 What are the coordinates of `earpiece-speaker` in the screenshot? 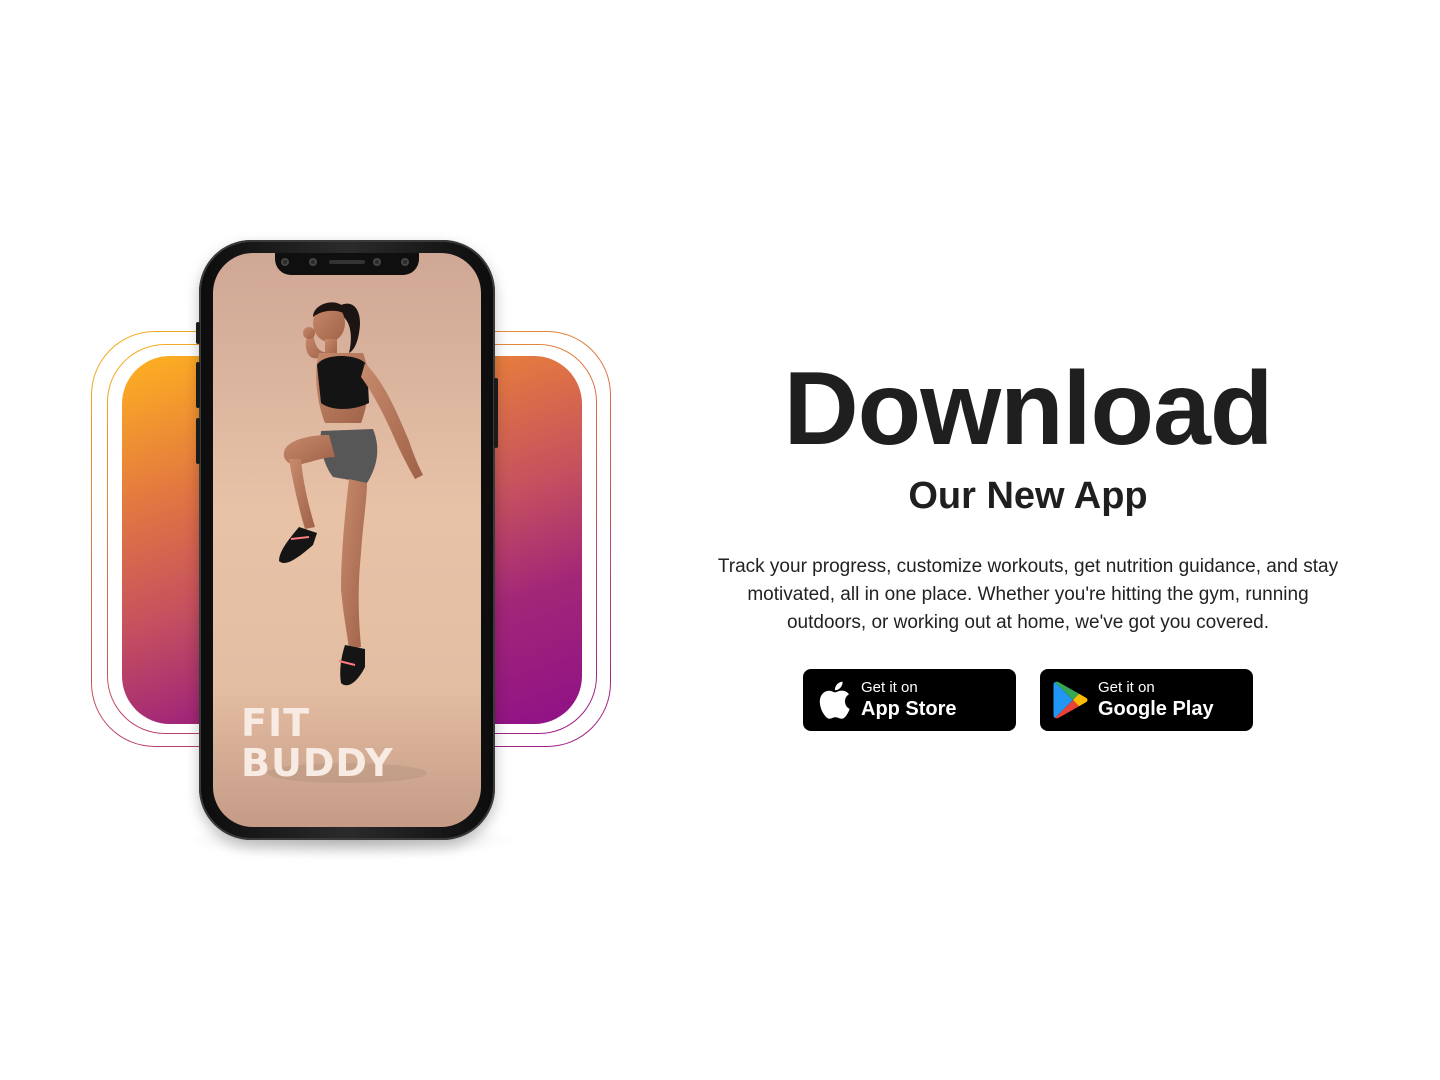 It's located at (347, 262).